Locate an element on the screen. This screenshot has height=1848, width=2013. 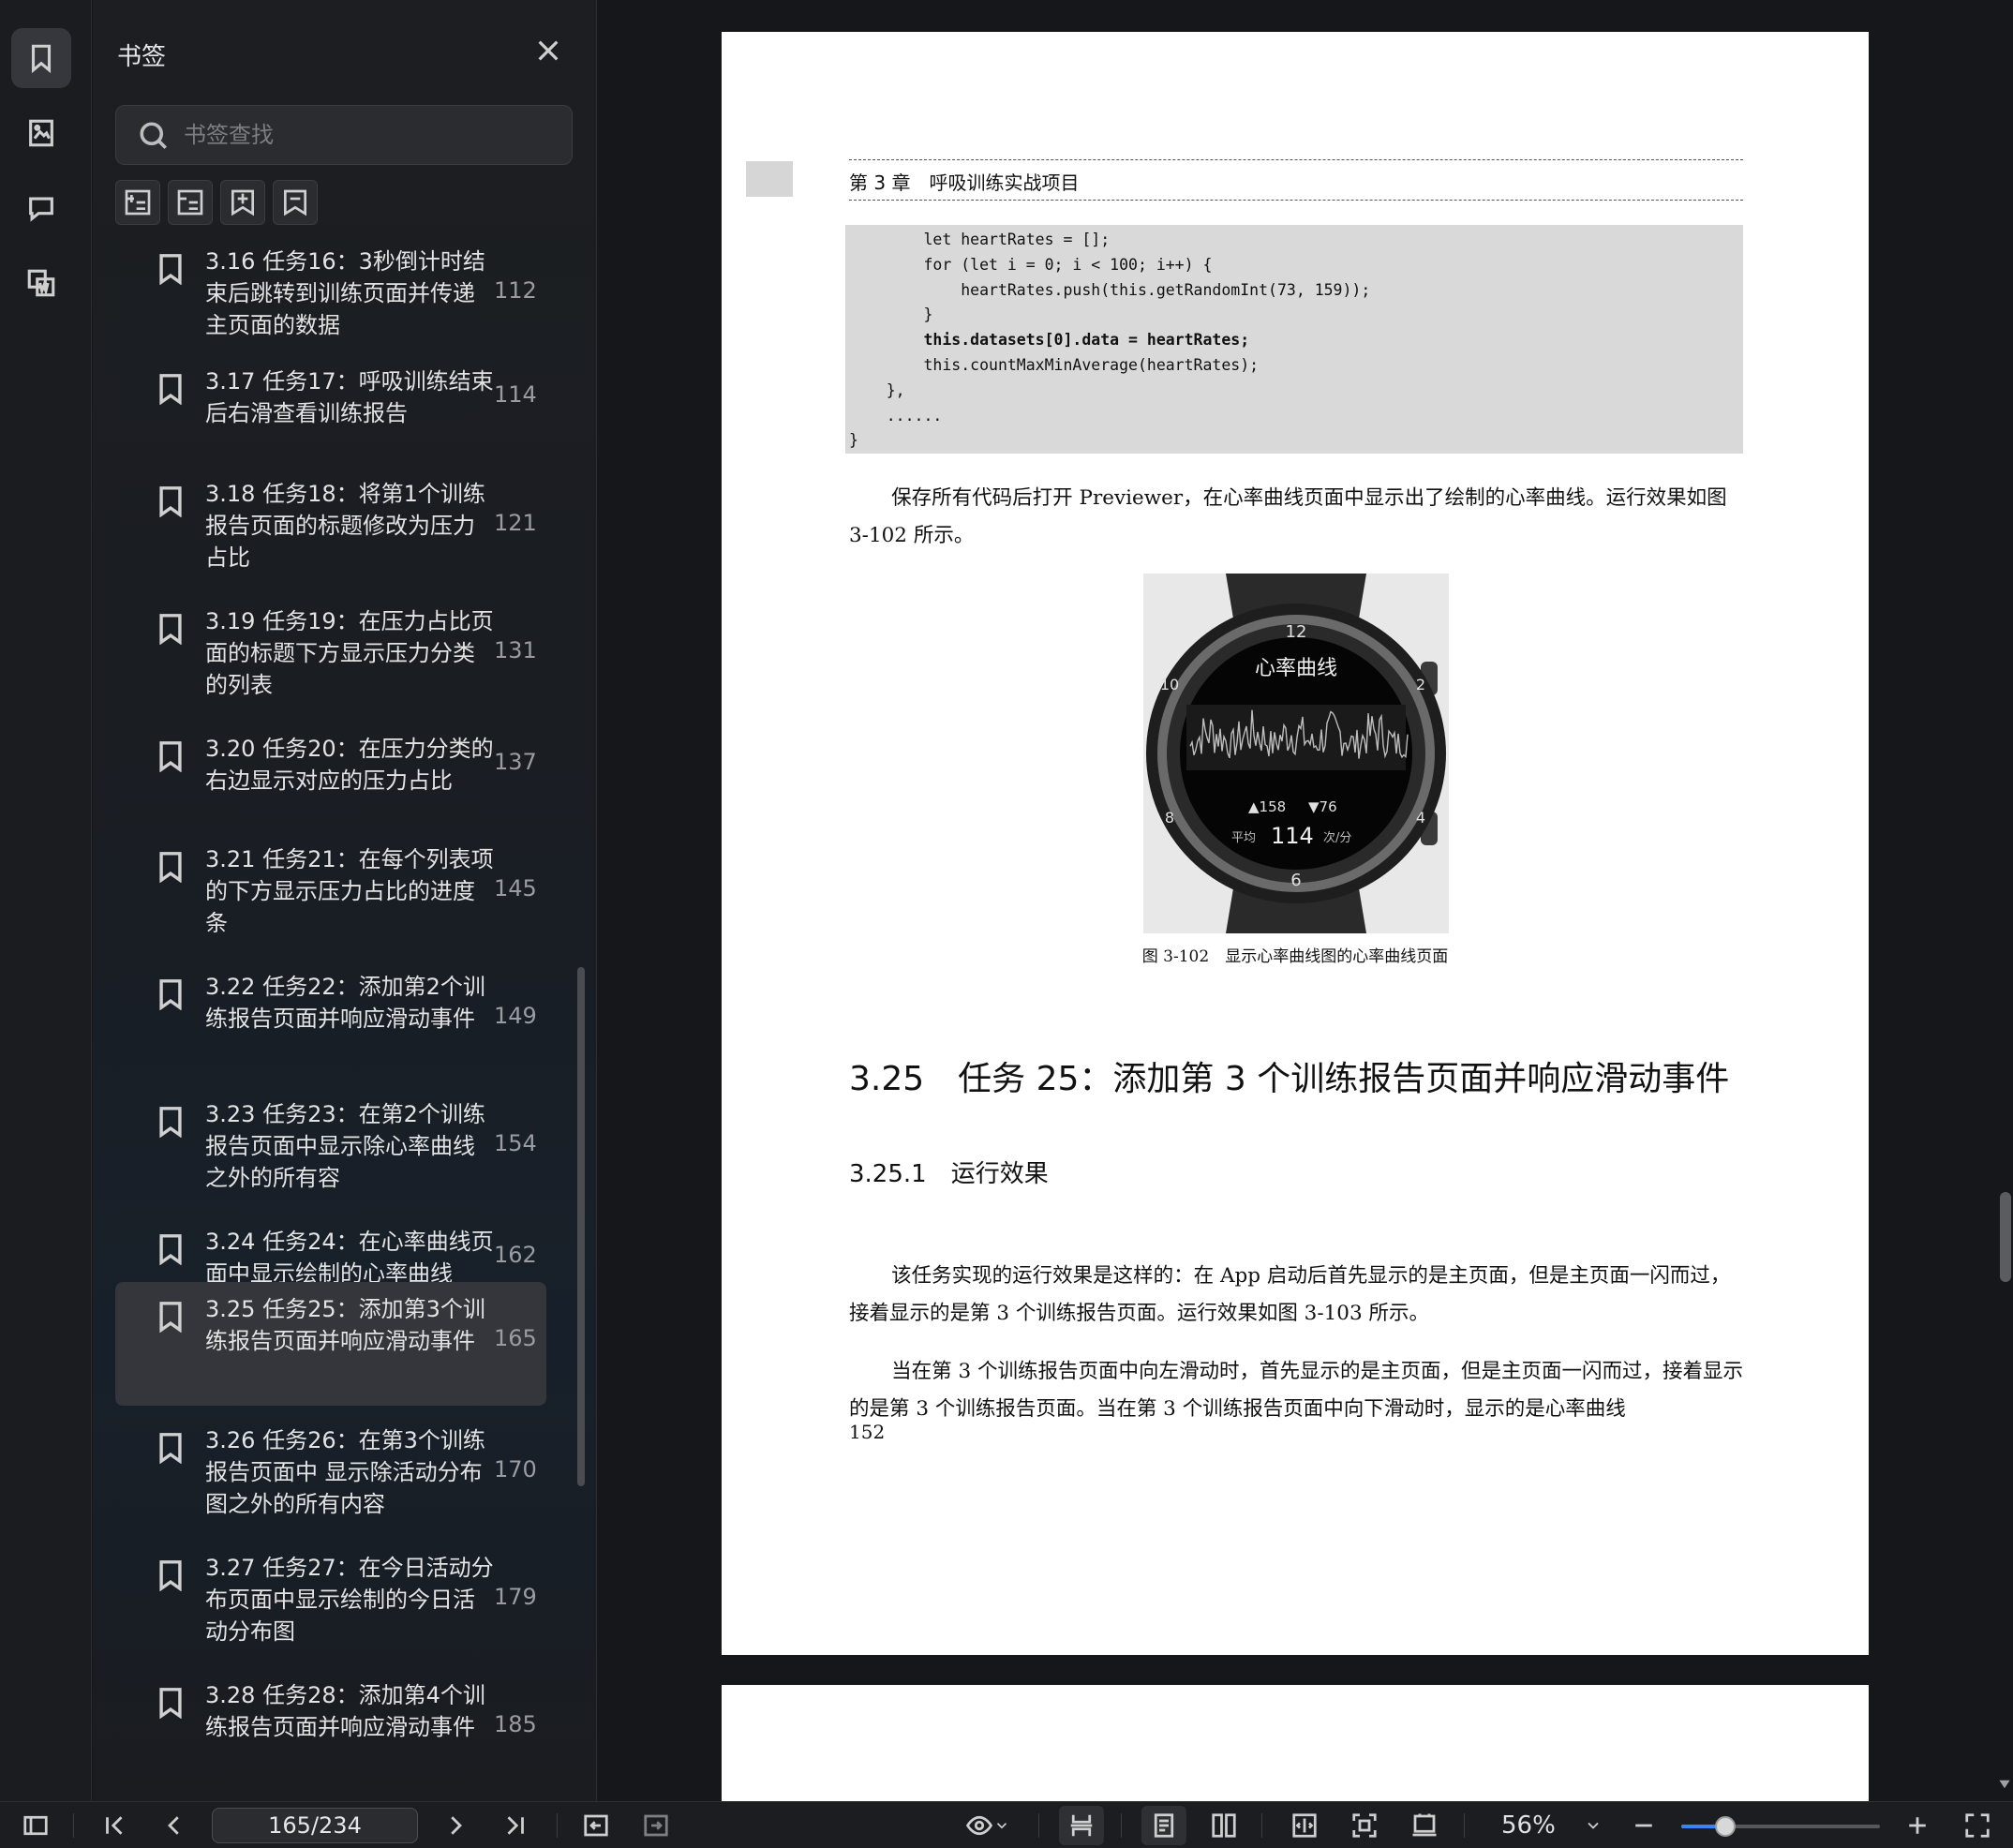
document-scrollbar is located at coordinates (2005, 1237).